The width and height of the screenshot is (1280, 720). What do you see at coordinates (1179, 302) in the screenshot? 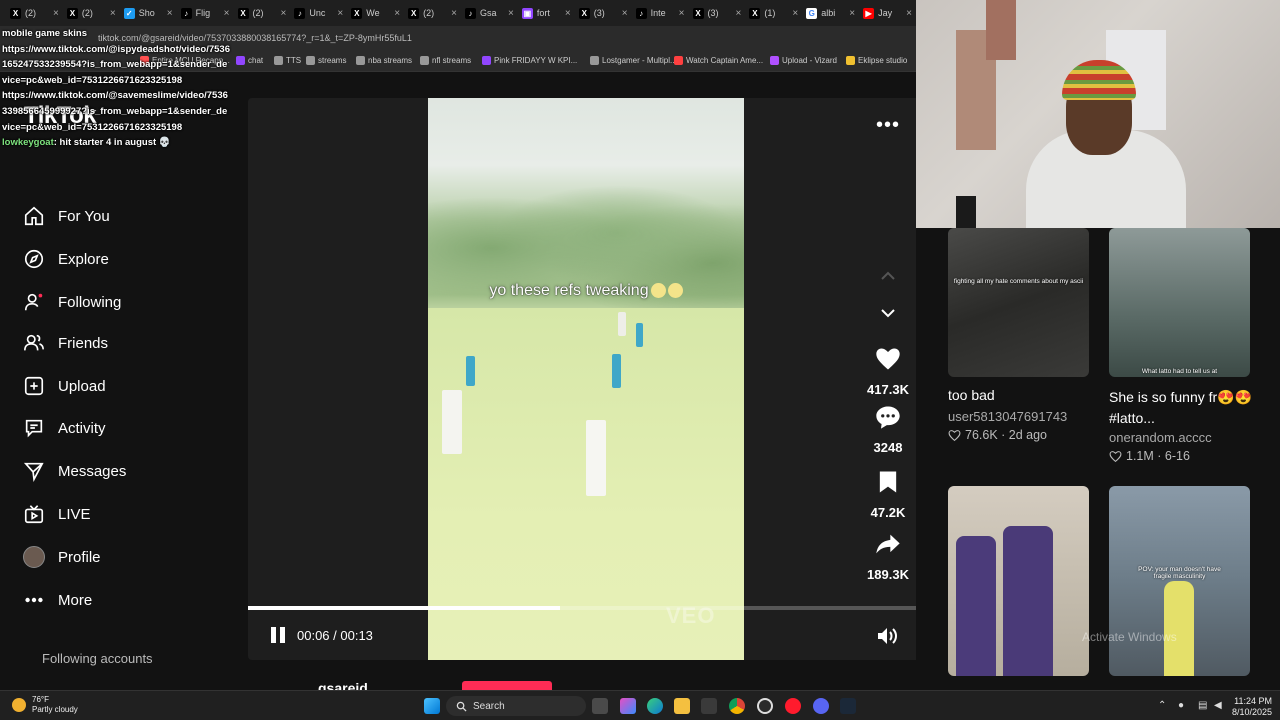
I see `recommendation-thumbnail: What latto had to tell us at` at bounding box center [1179, 302].